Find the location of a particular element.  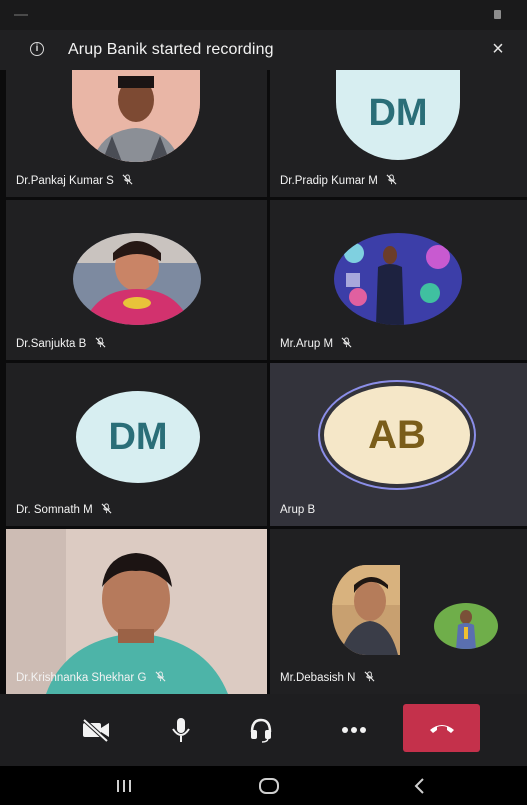

participant-tile: Dr.Pankaj Kumar S is located at coordinates (136, 133).